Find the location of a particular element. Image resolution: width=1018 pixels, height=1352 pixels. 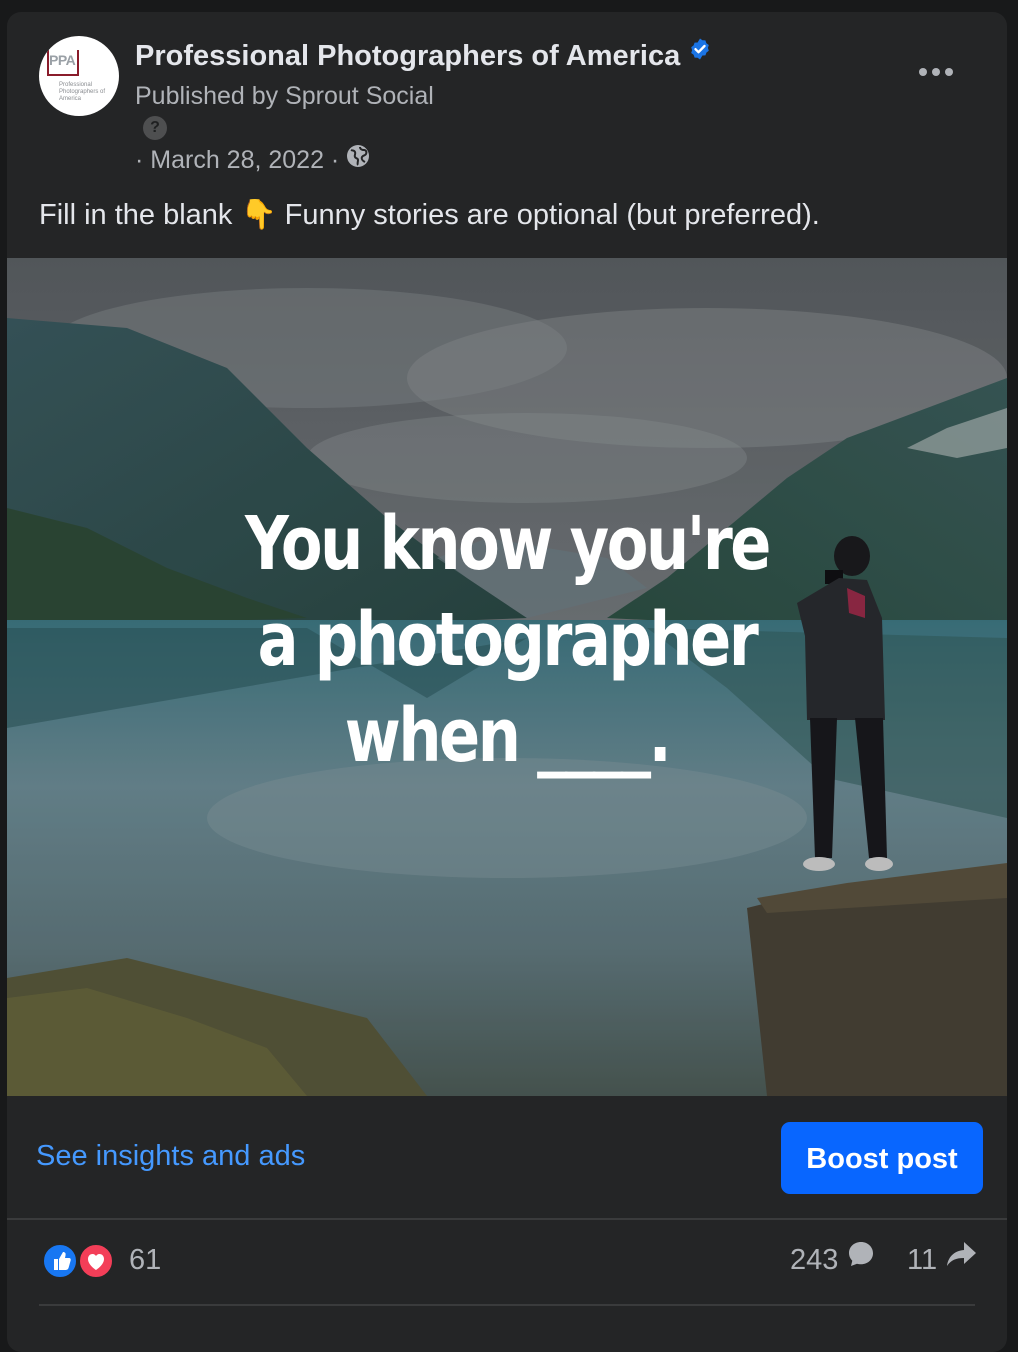

comment-icon is located at coordinates (861, 1258).